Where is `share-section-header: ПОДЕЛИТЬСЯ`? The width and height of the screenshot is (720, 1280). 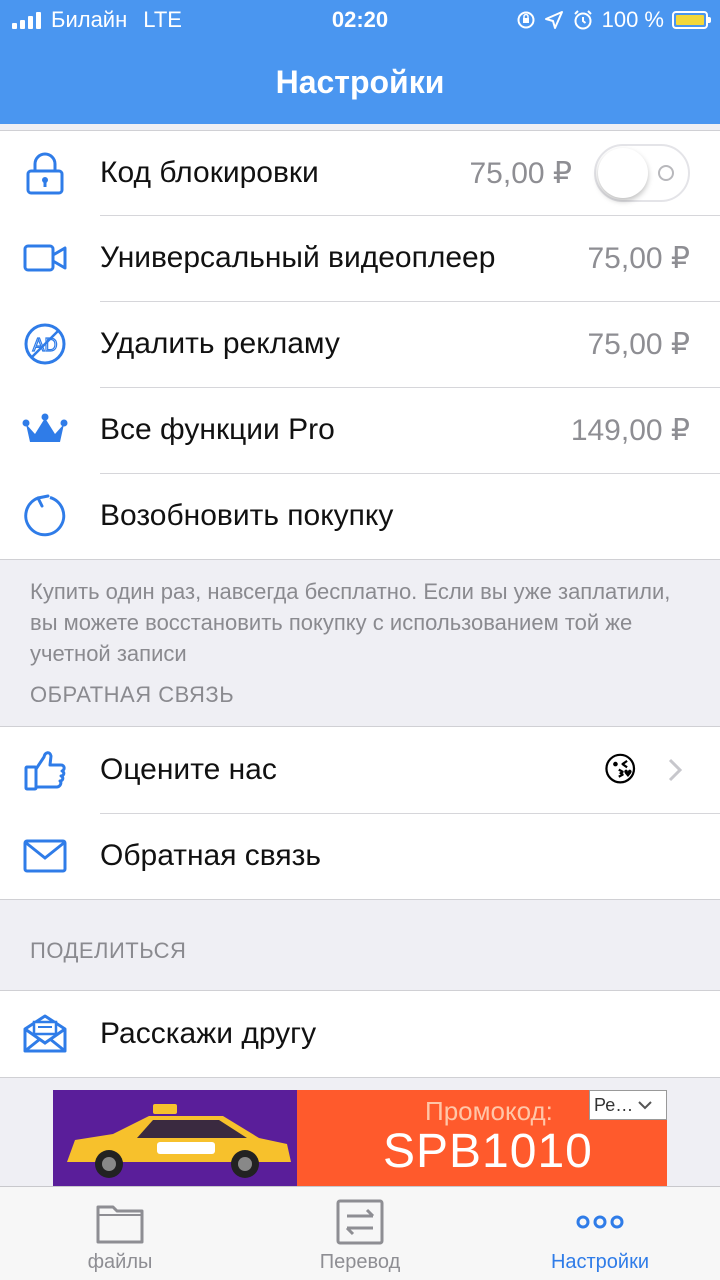 share-section-header: ПОДЕЛИТЬСЯ is located at coordinates (108, 950).